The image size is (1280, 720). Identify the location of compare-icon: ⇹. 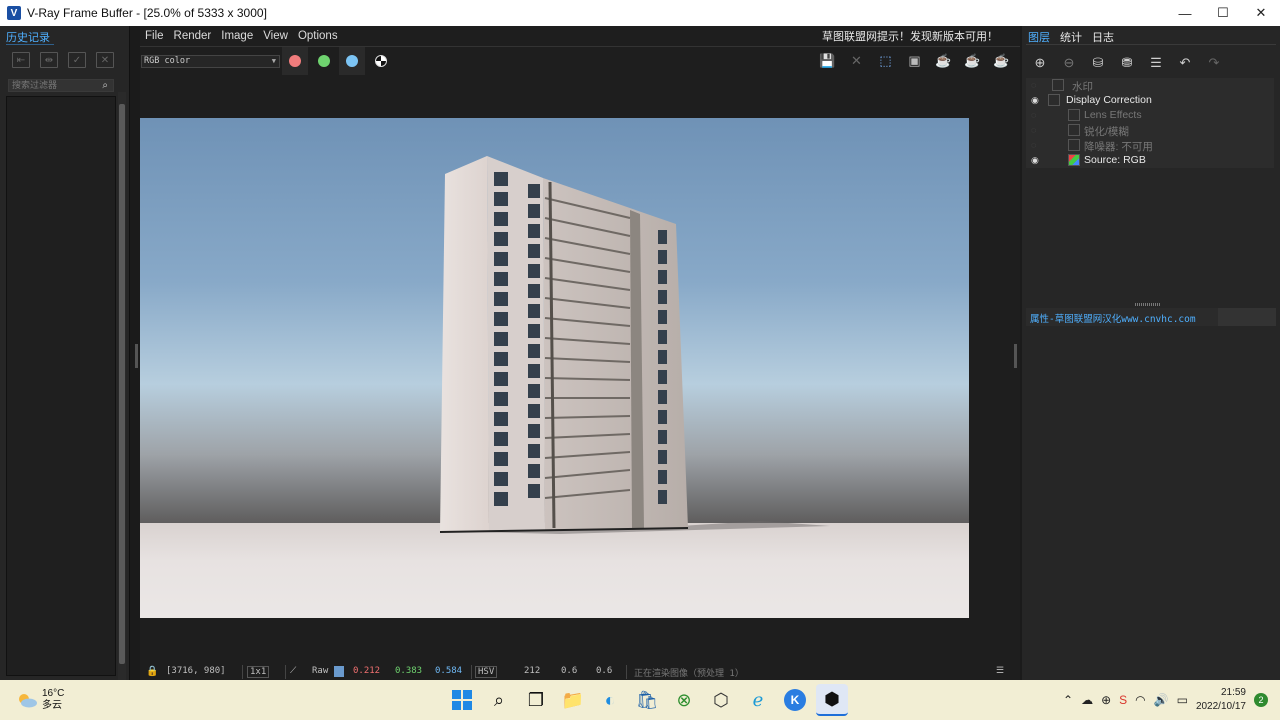
(49, 60).